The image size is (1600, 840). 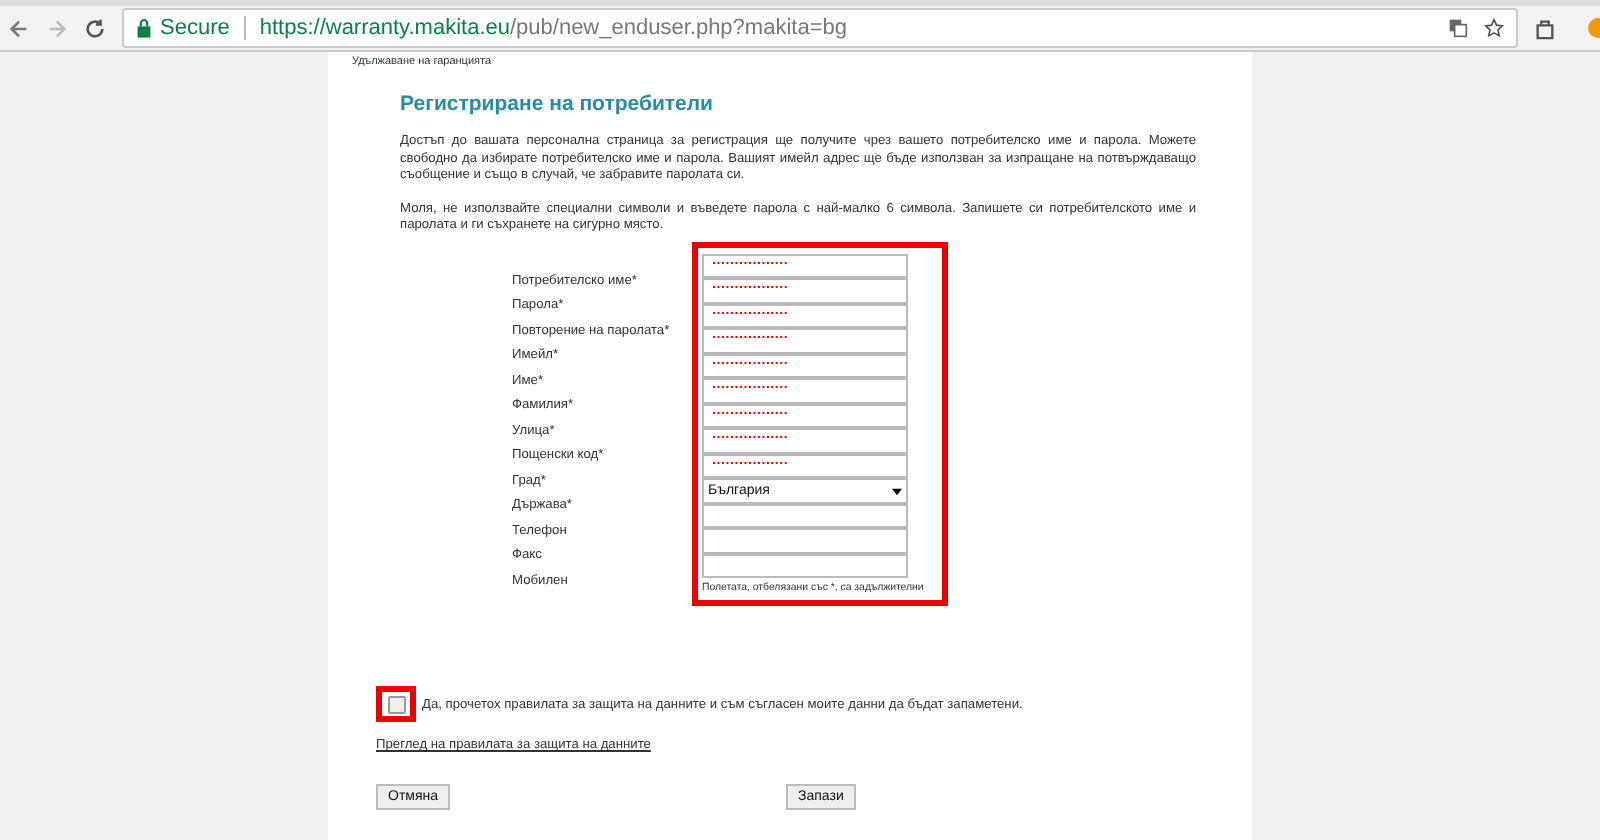 What do you see at coordinates (144, 28) in the screenshot?
I see `lock-icon` at bounding box center [144, 28].